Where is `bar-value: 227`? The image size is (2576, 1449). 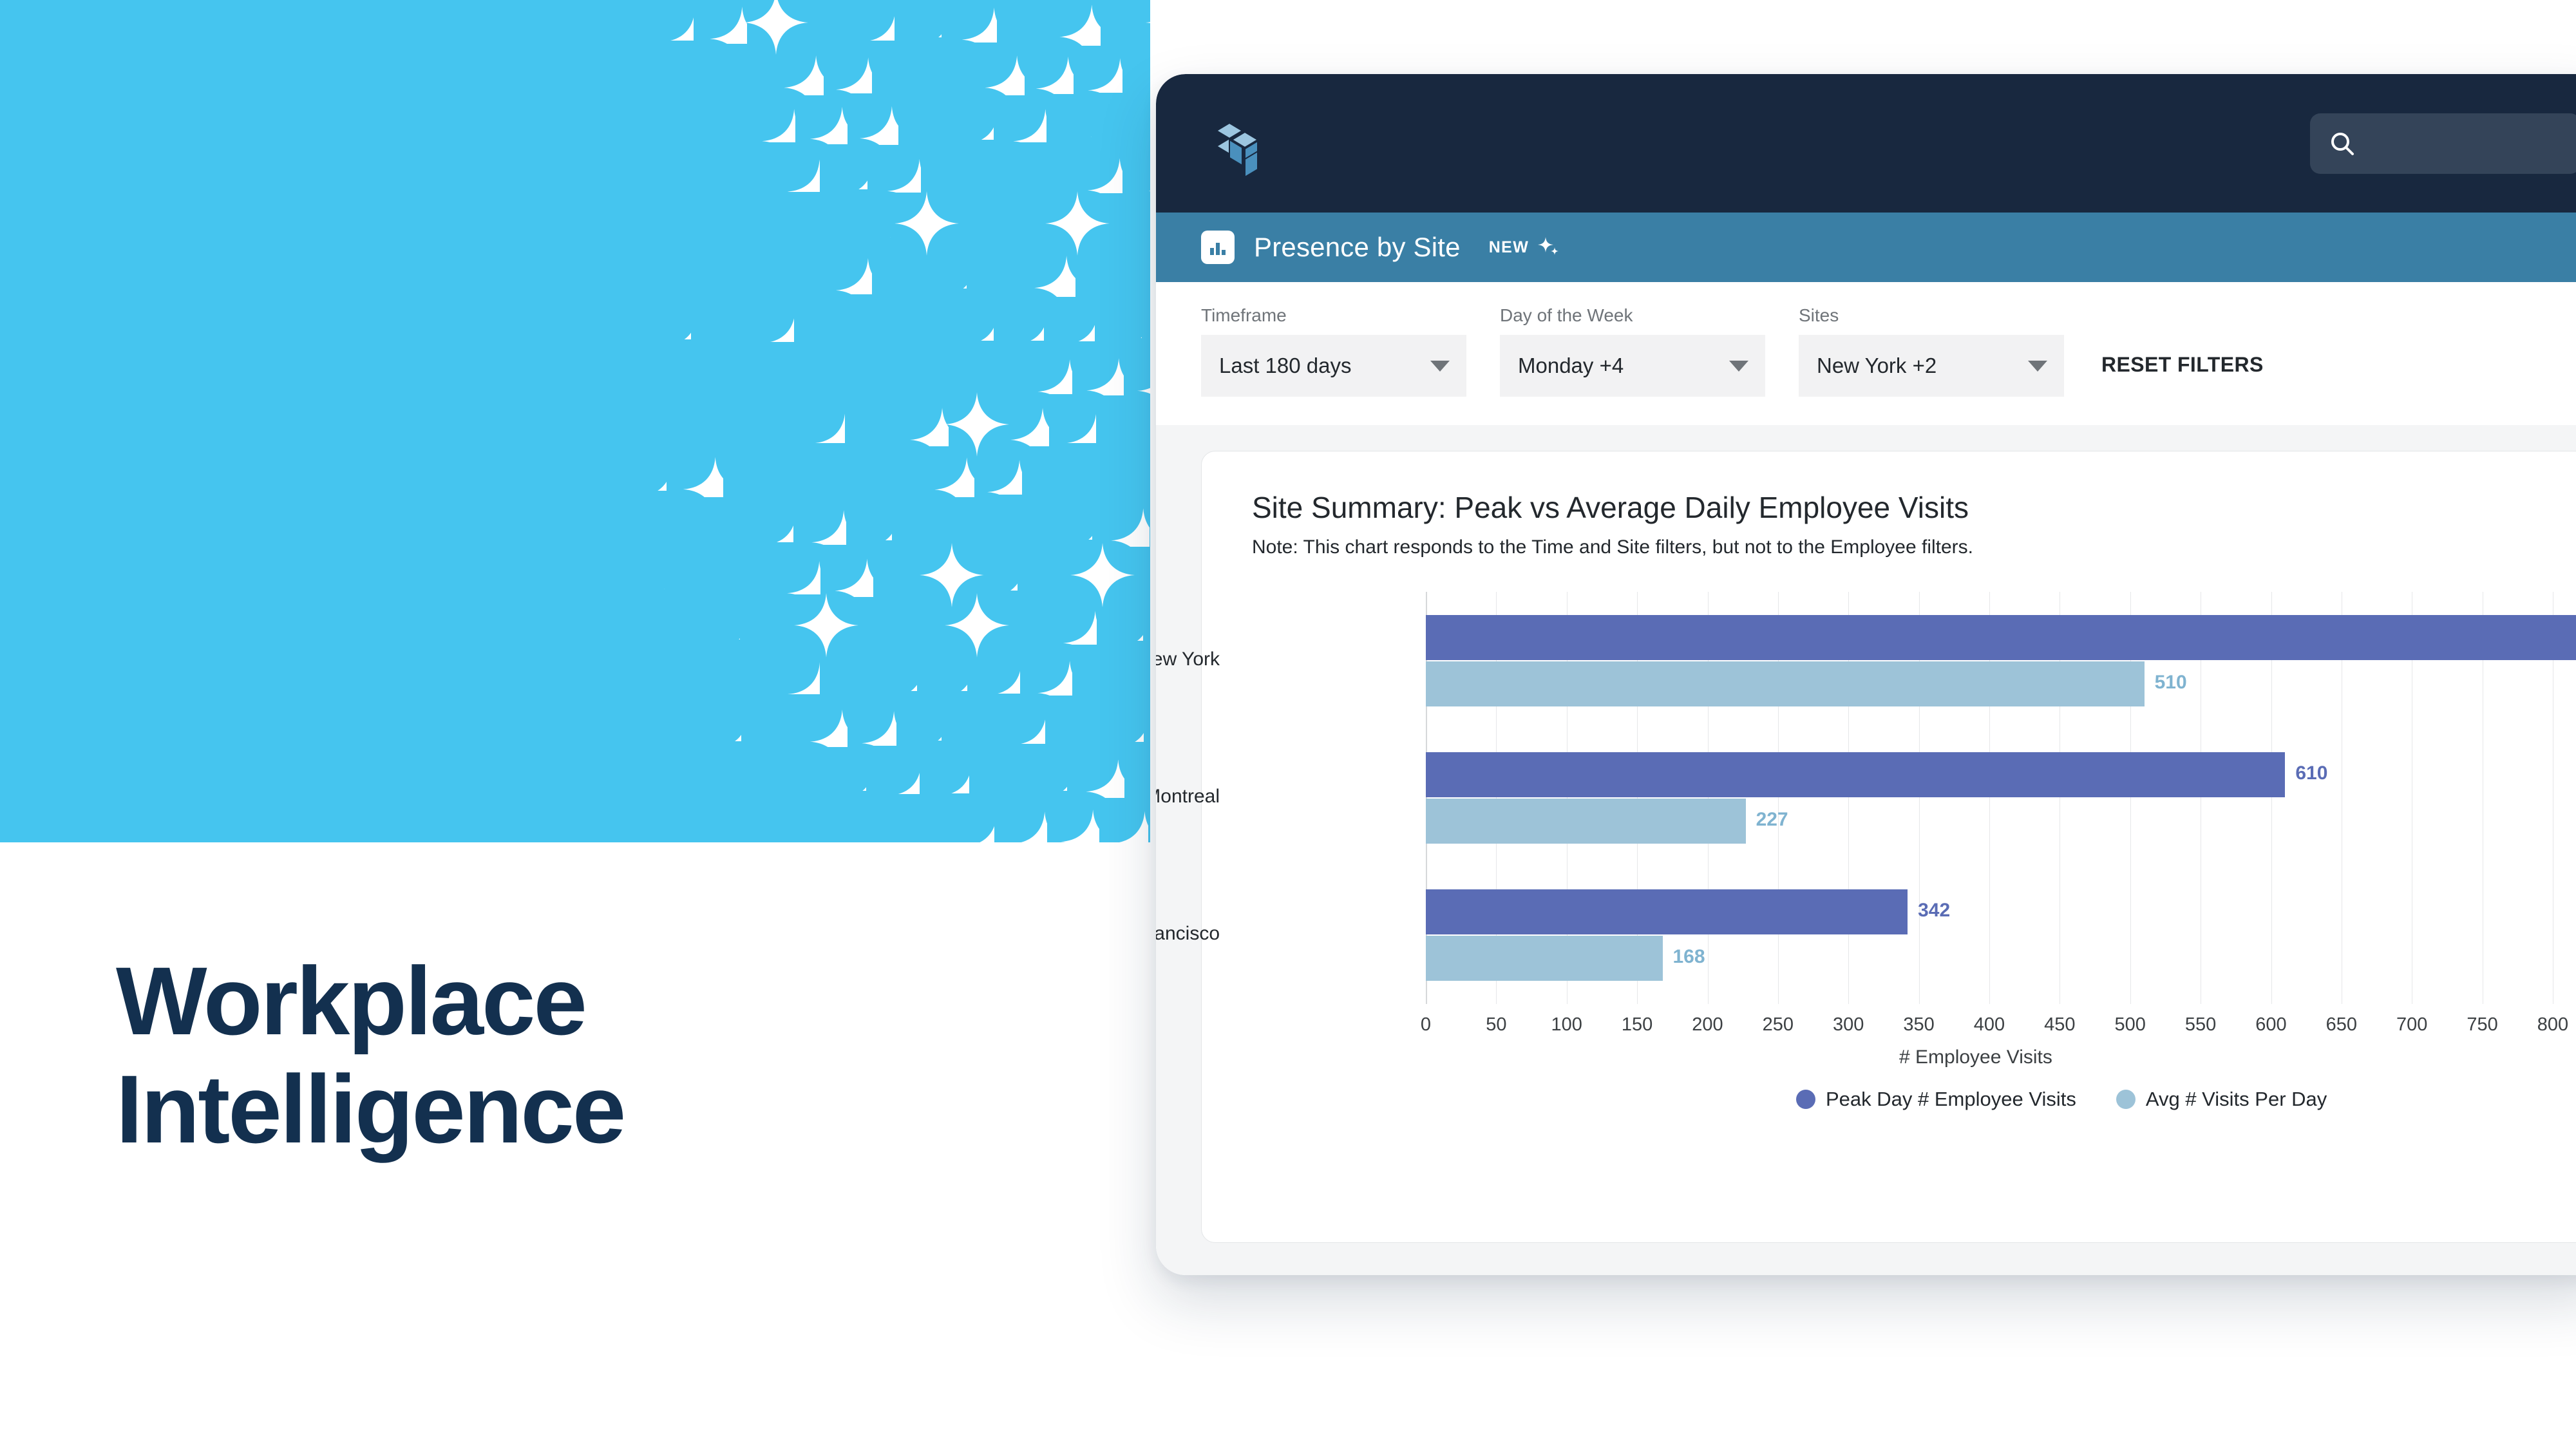 bar-value: 227 is located at coordinates (1772, 819).